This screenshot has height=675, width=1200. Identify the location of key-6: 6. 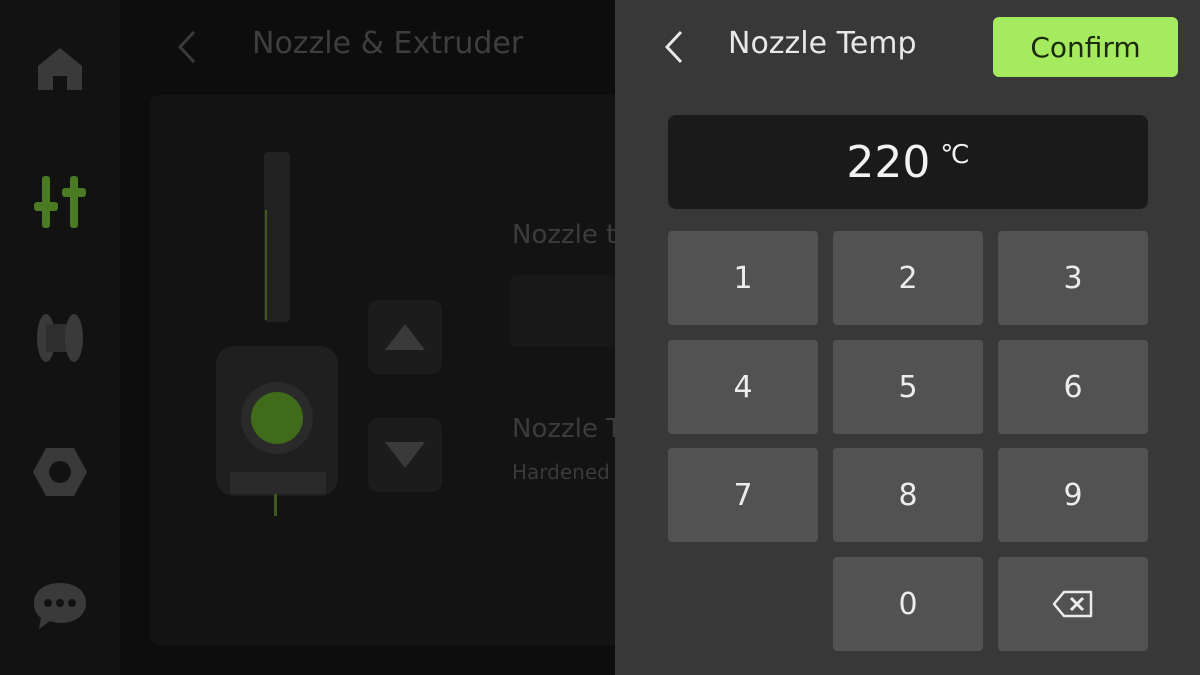
(1073, 387).